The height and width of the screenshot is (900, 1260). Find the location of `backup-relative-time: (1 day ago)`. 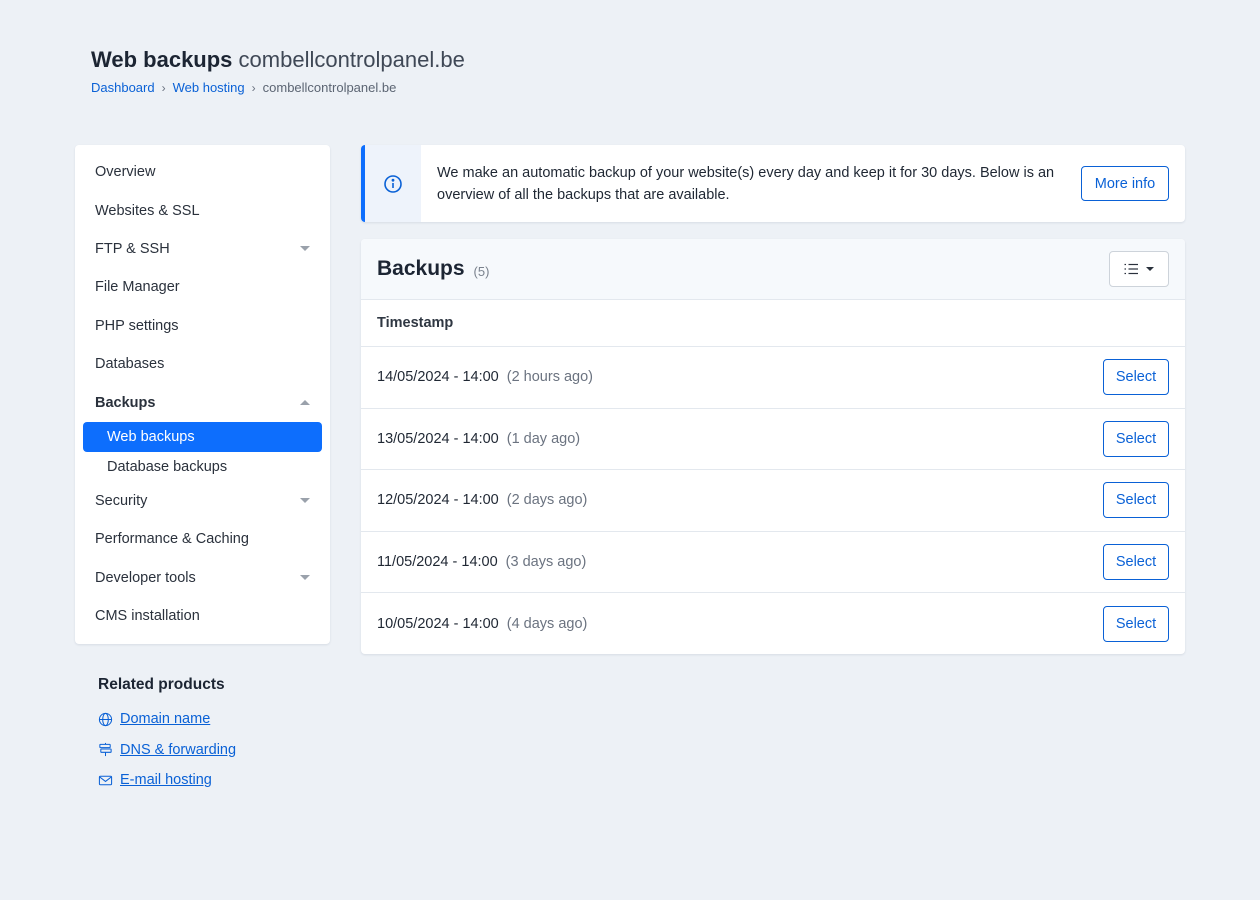

backup-relative-time: (1 day ago) is located at coordinates (543, 438).